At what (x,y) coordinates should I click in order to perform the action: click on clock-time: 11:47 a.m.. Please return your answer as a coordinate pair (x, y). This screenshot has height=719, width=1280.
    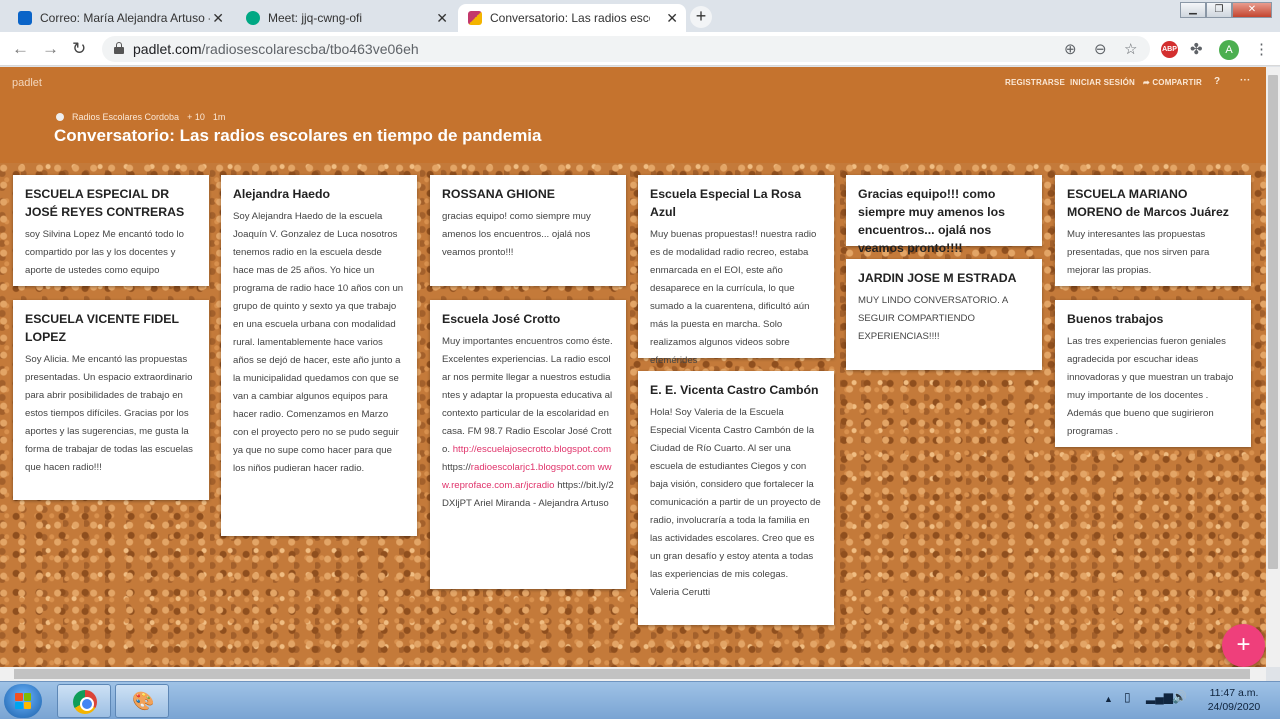
    Looking at the image, I should click on (1234, 693).